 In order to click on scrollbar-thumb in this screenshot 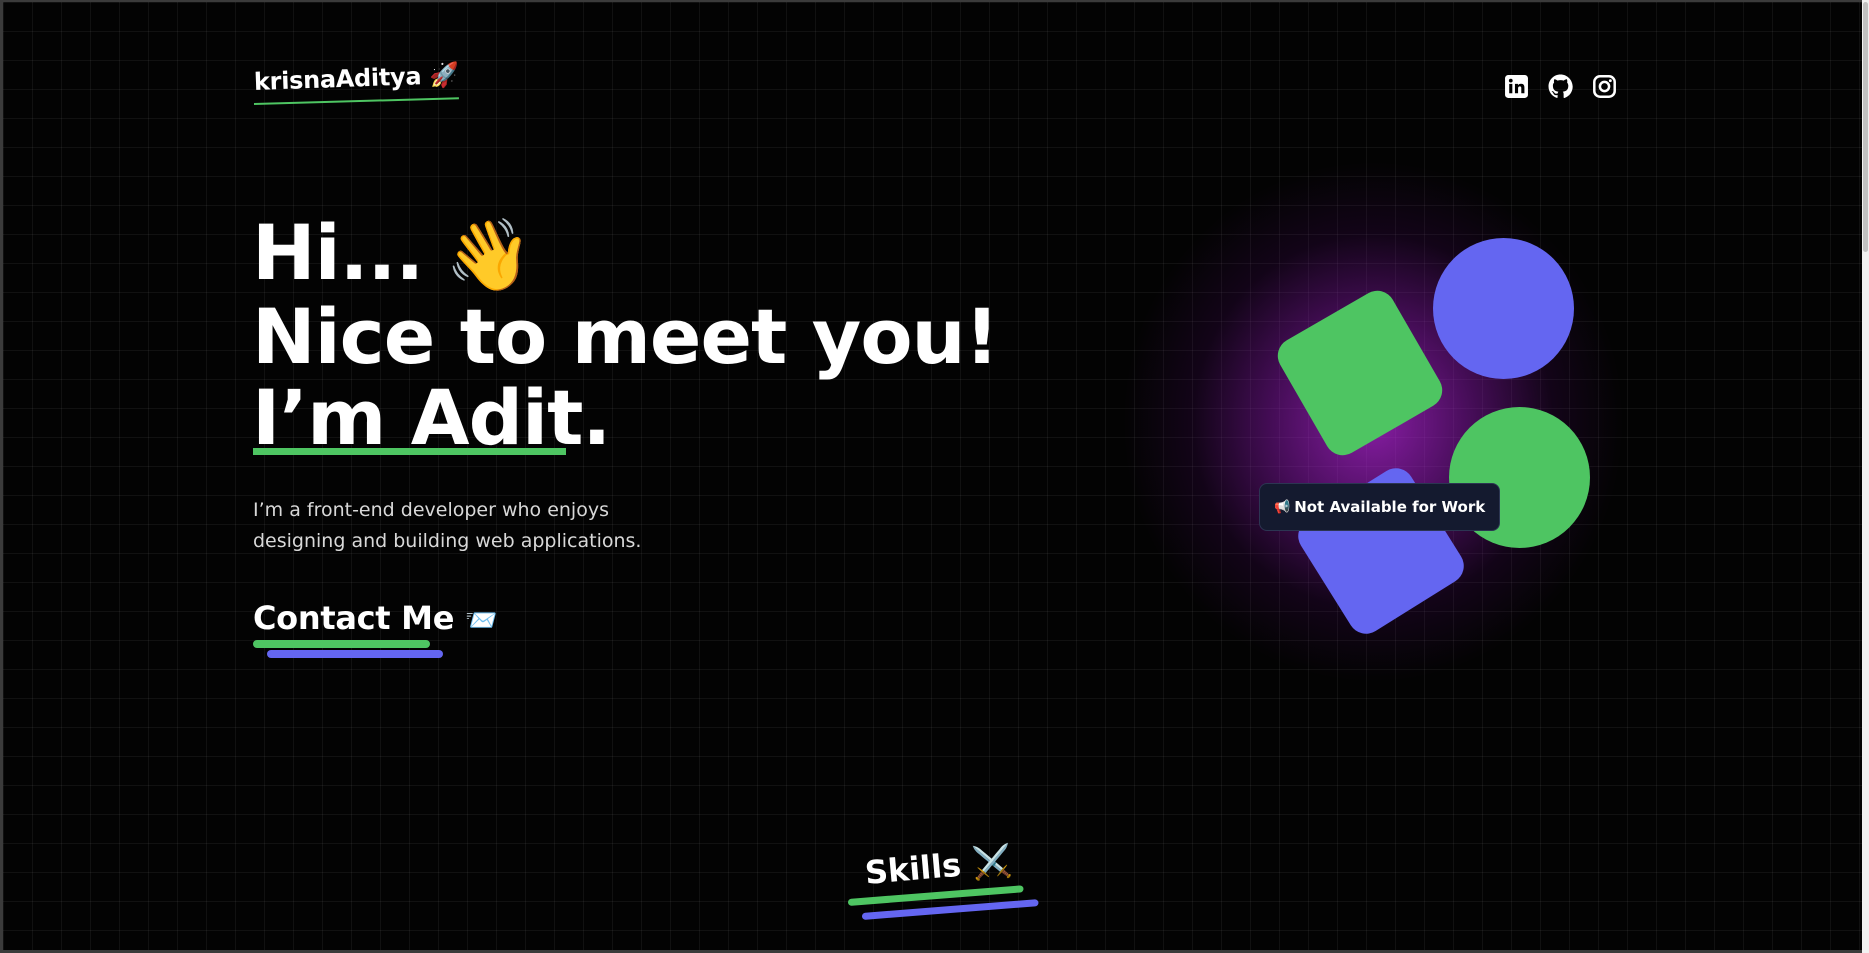, I will do `click(1865, 127)`.